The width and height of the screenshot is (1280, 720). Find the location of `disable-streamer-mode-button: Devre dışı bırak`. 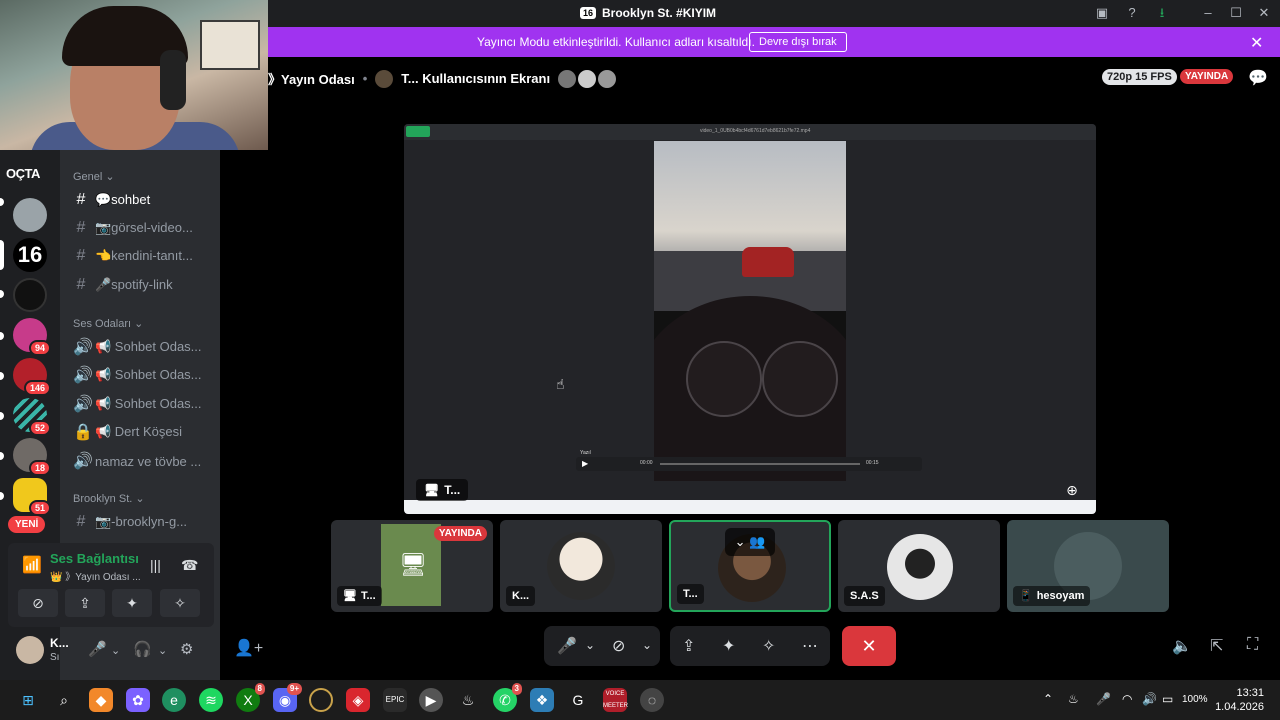

disable-streamer-mode-button: Devre dışı bırak is located at coordinates (798, 42).